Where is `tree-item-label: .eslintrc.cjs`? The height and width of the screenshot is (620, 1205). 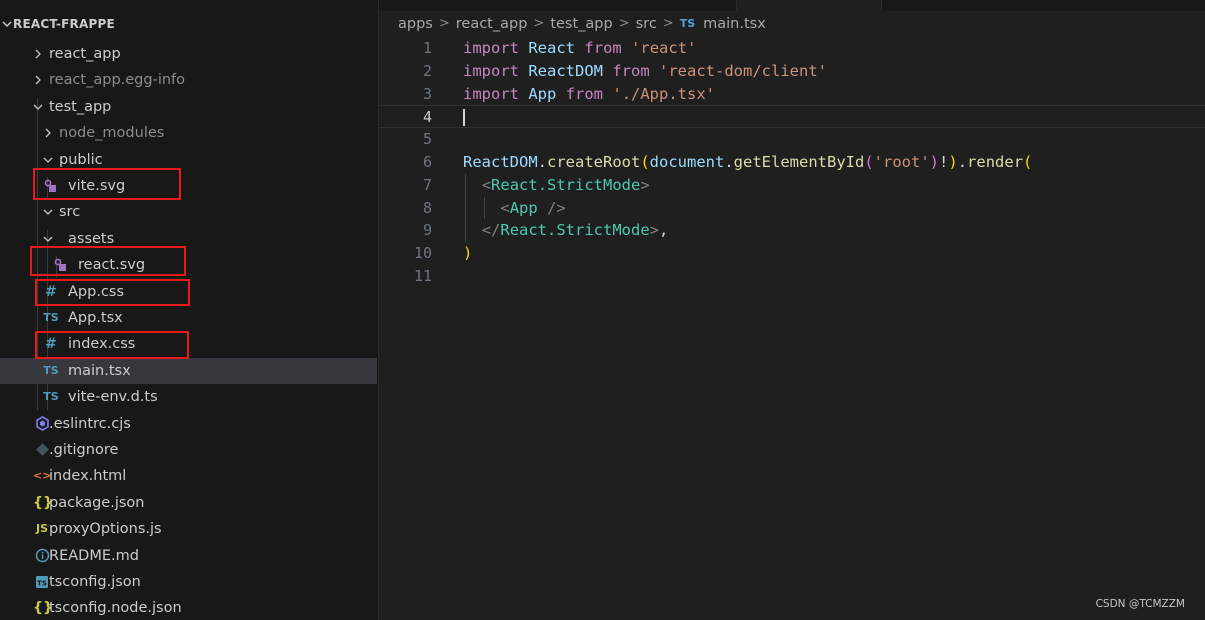
tree-item-label: .eslintrc.cjs is located at coordinates (90, 423).